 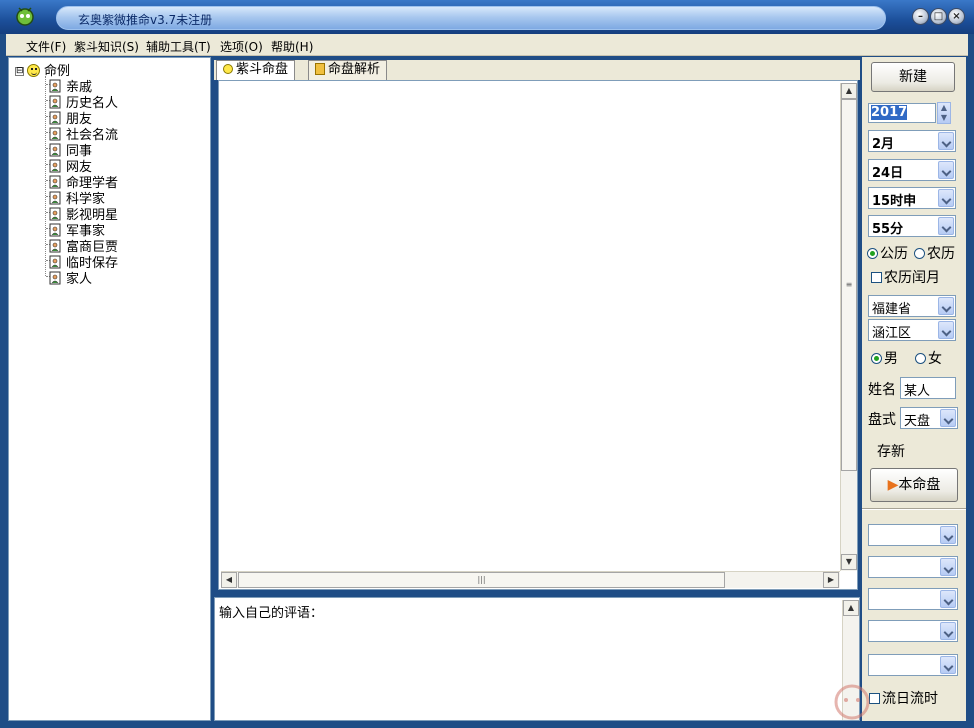 What do you see at coordinates (68, 85) in the screenshot?
I see `tree-item: 亲戚` at bounding box center [68, 85].